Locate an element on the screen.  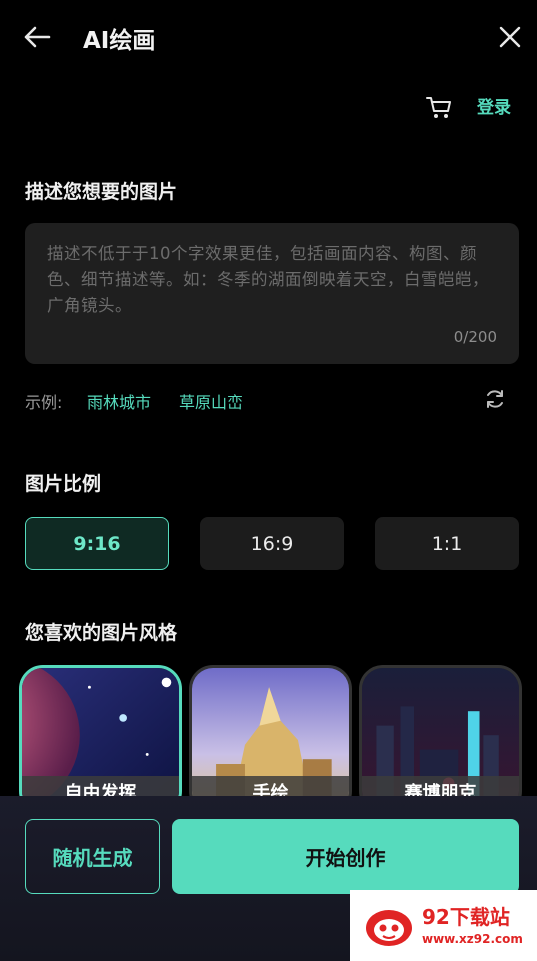
ratio-section-title: 图片比例 is located at coordinates (63, 484).